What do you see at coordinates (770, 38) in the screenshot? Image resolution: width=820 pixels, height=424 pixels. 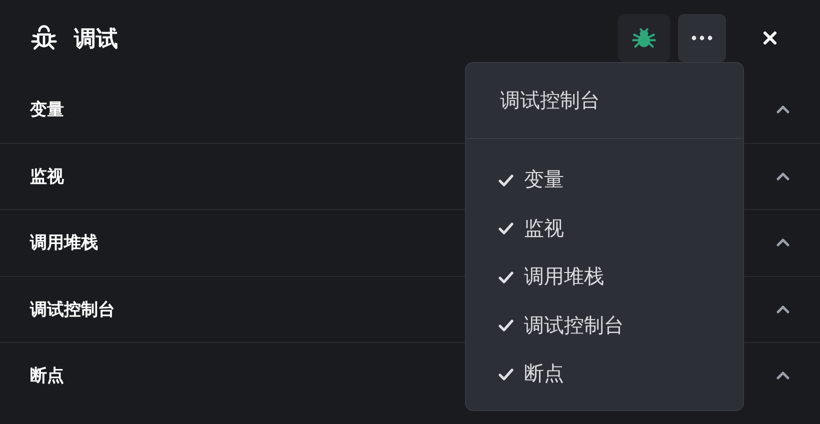 I see `close-icon` at bounding box center [770, 38].